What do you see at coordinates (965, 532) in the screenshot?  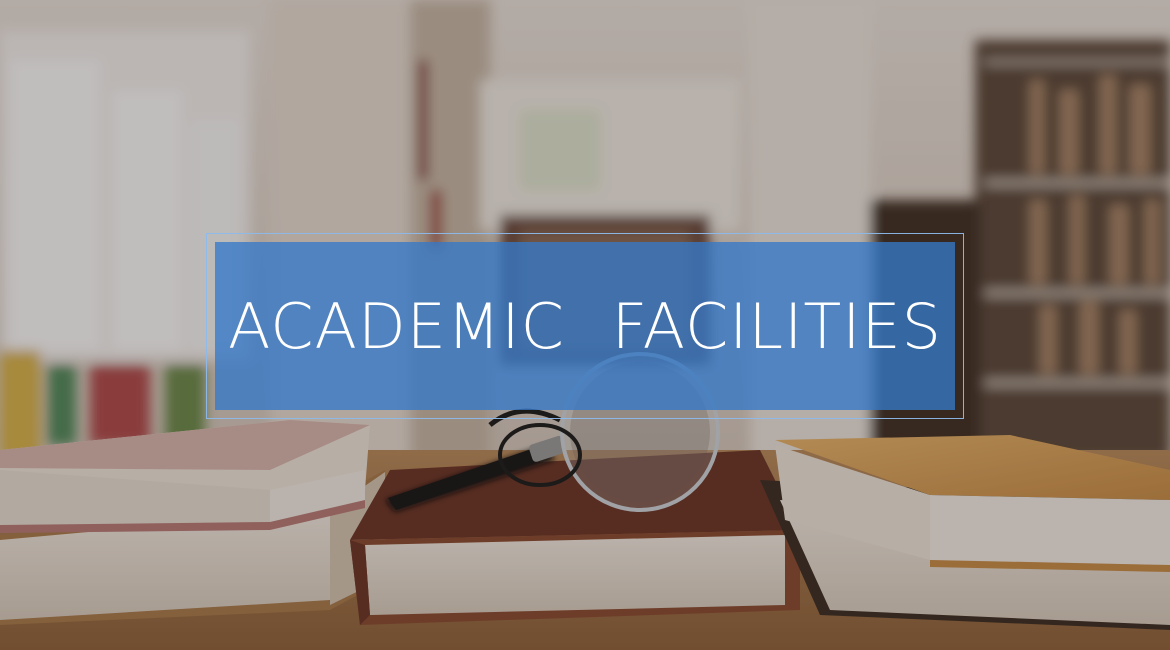 I see `book-stack-right` at bounding box center [965, 532].